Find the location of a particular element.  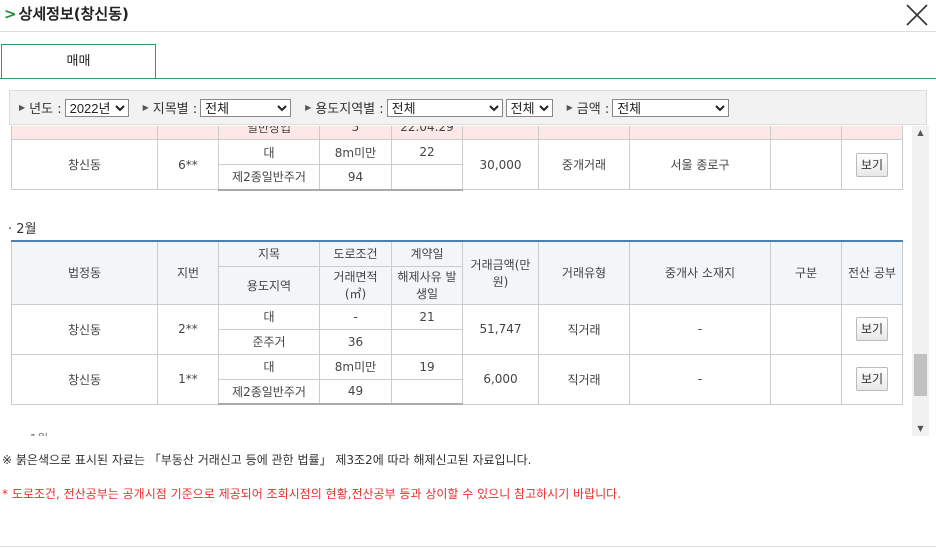

table-row: 창신동 2** 대 - 21 51,747 직거래 - 보기 is located at coordinates (457, 329).